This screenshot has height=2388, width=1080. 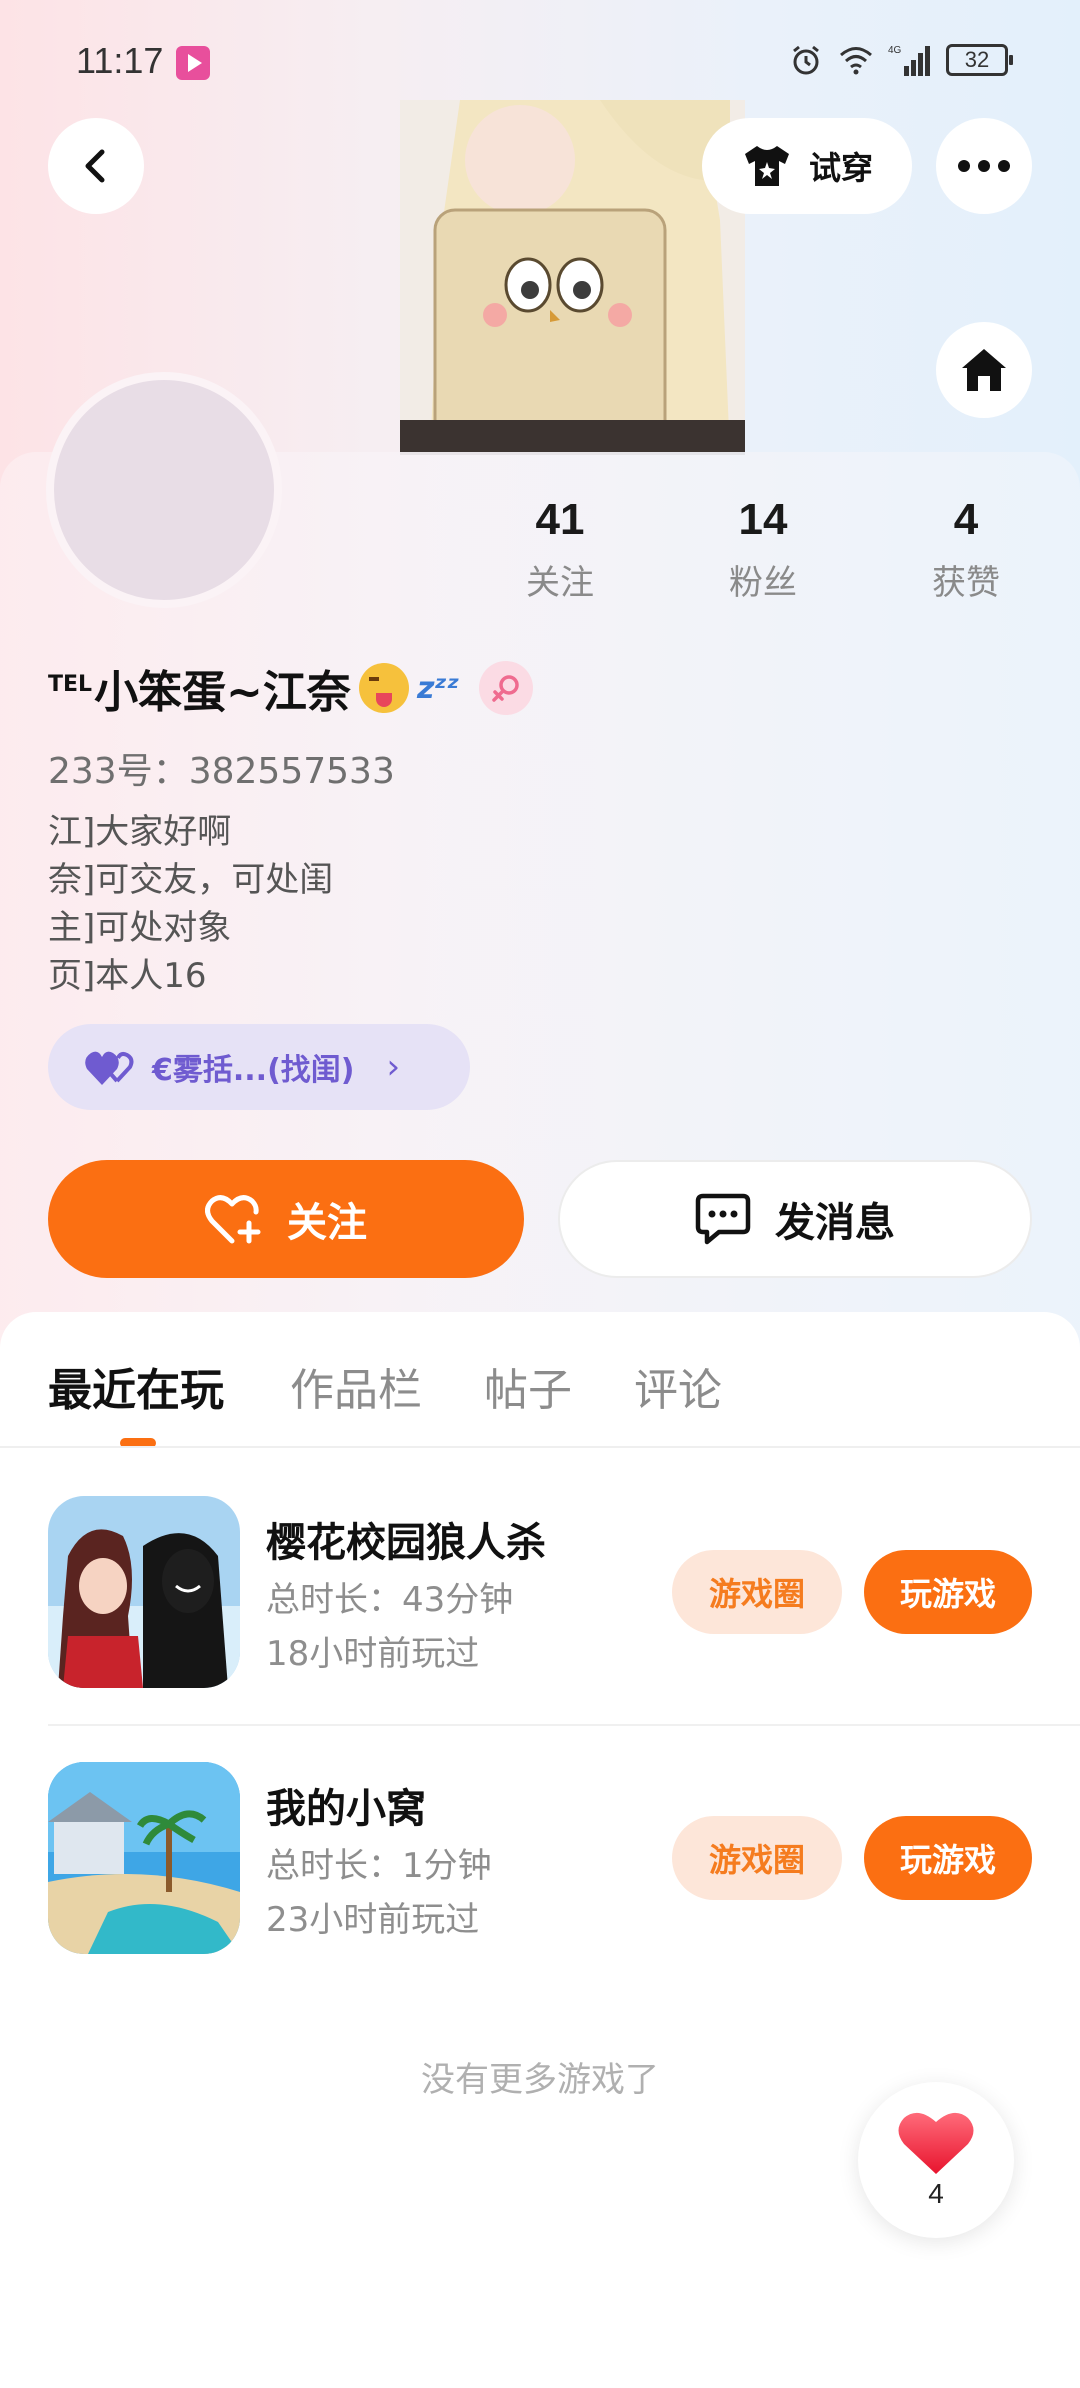 I want to click on status-icons: 4G 32, so click(x=900, y=60).